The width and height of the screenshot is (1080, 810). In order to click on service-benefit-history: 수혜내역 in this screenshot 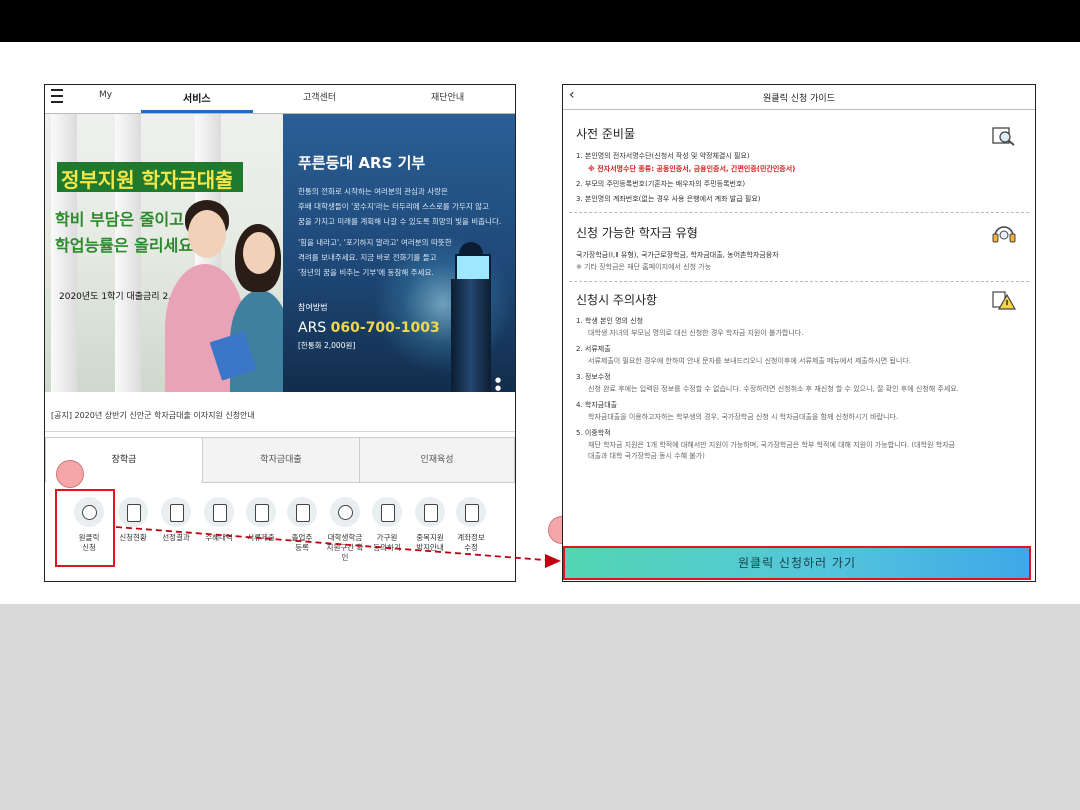, I will do `click(219, 519)`.